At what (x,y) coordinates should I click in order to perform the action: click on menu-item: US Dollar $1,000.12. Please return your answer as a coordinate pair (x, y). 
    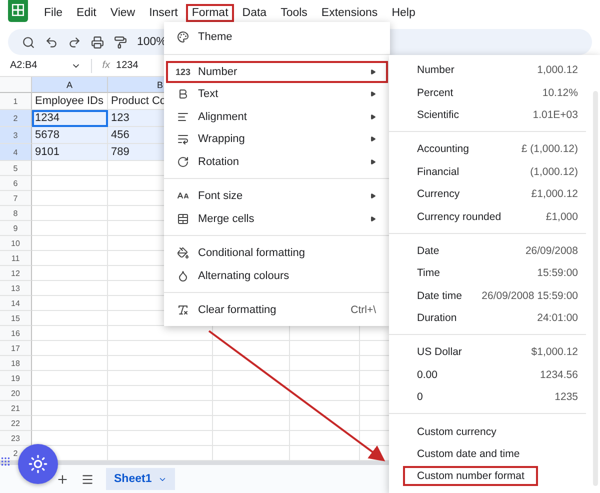
    Looking at the image, I should click on (487, 352).